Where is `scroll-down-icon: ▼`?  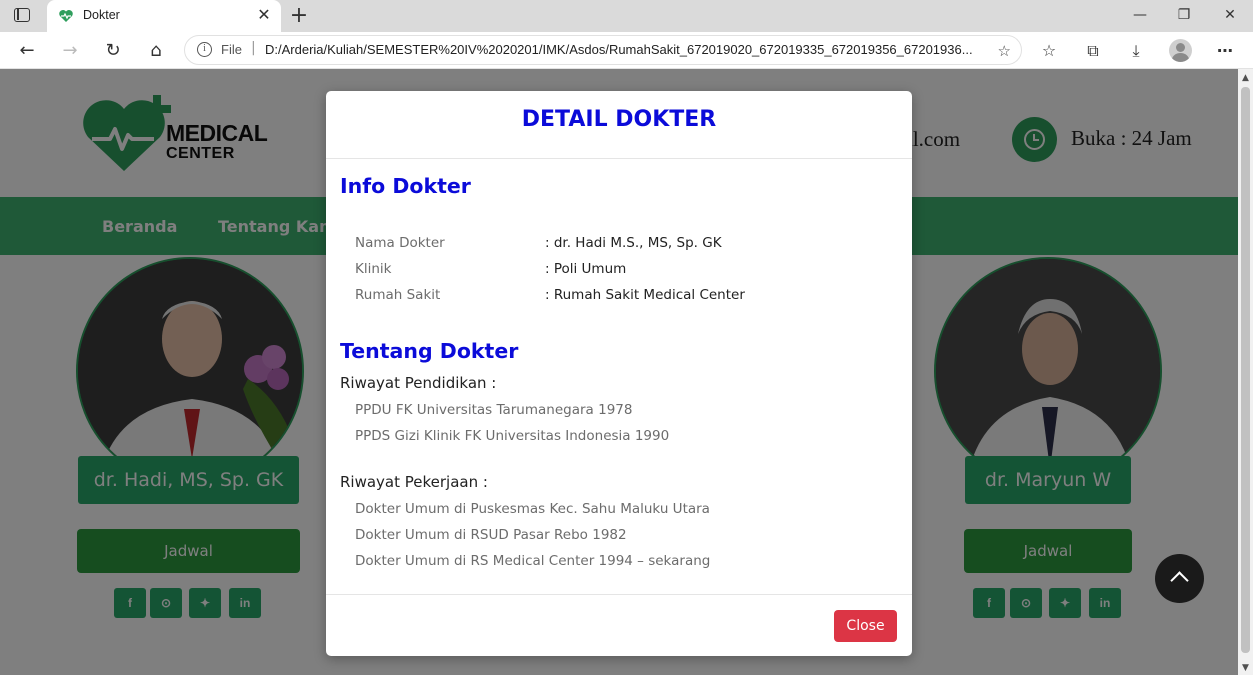
scroll-down-icon: ▼ is located at coordinates (1245, 668).